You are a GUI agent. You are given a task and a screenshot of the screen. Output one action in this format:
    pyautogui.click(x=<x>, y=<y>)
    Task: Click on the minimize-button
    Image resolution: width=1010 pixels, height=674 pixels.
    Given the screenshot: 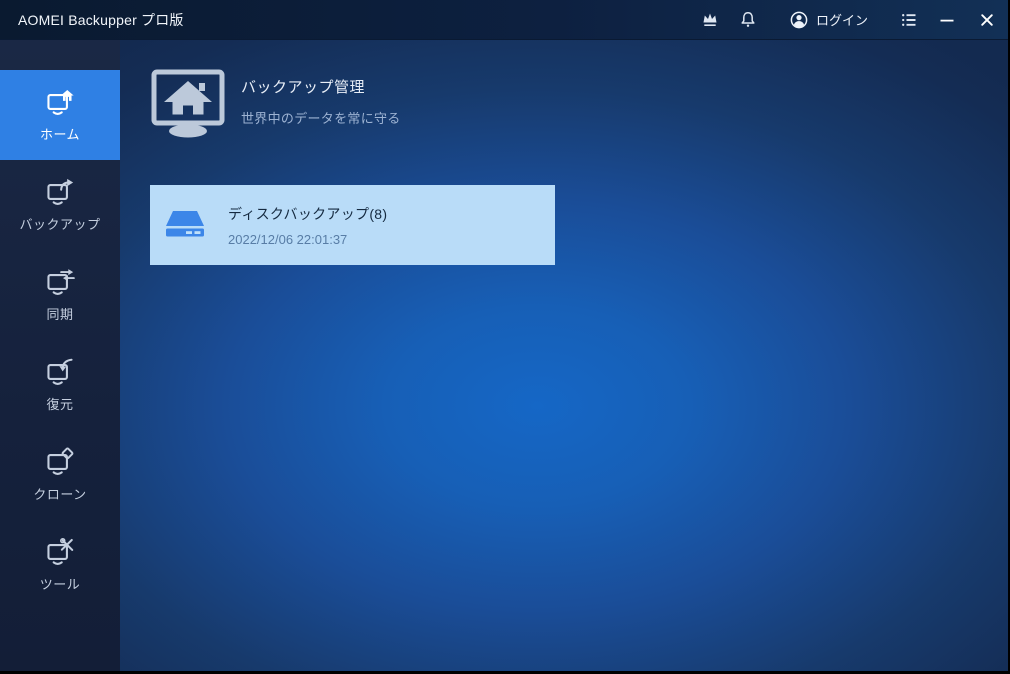 What is the action you would take?
    pyautogui.click(x=947, y=19)
    